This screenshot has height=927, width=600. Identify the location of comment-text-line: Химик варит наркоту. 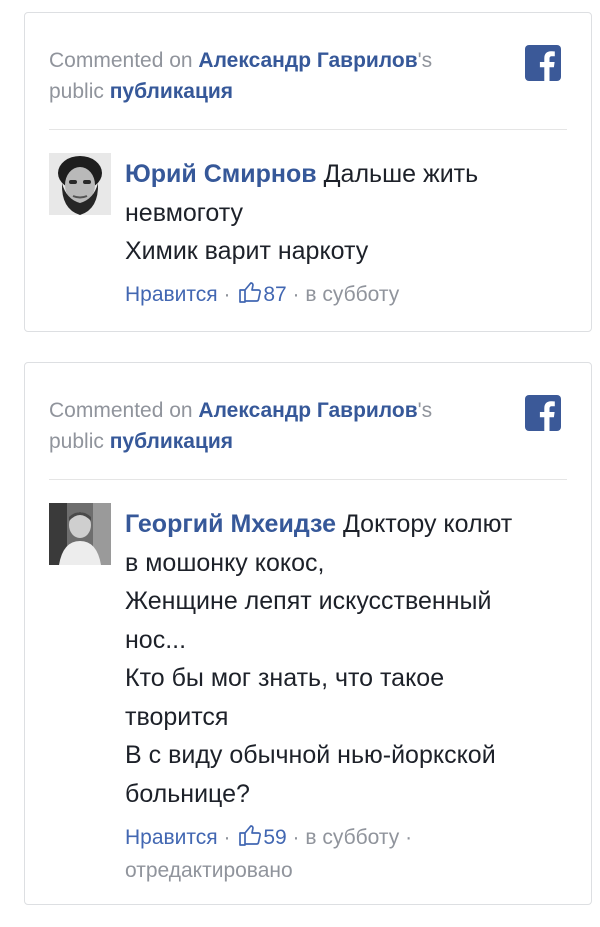
(247, 251).